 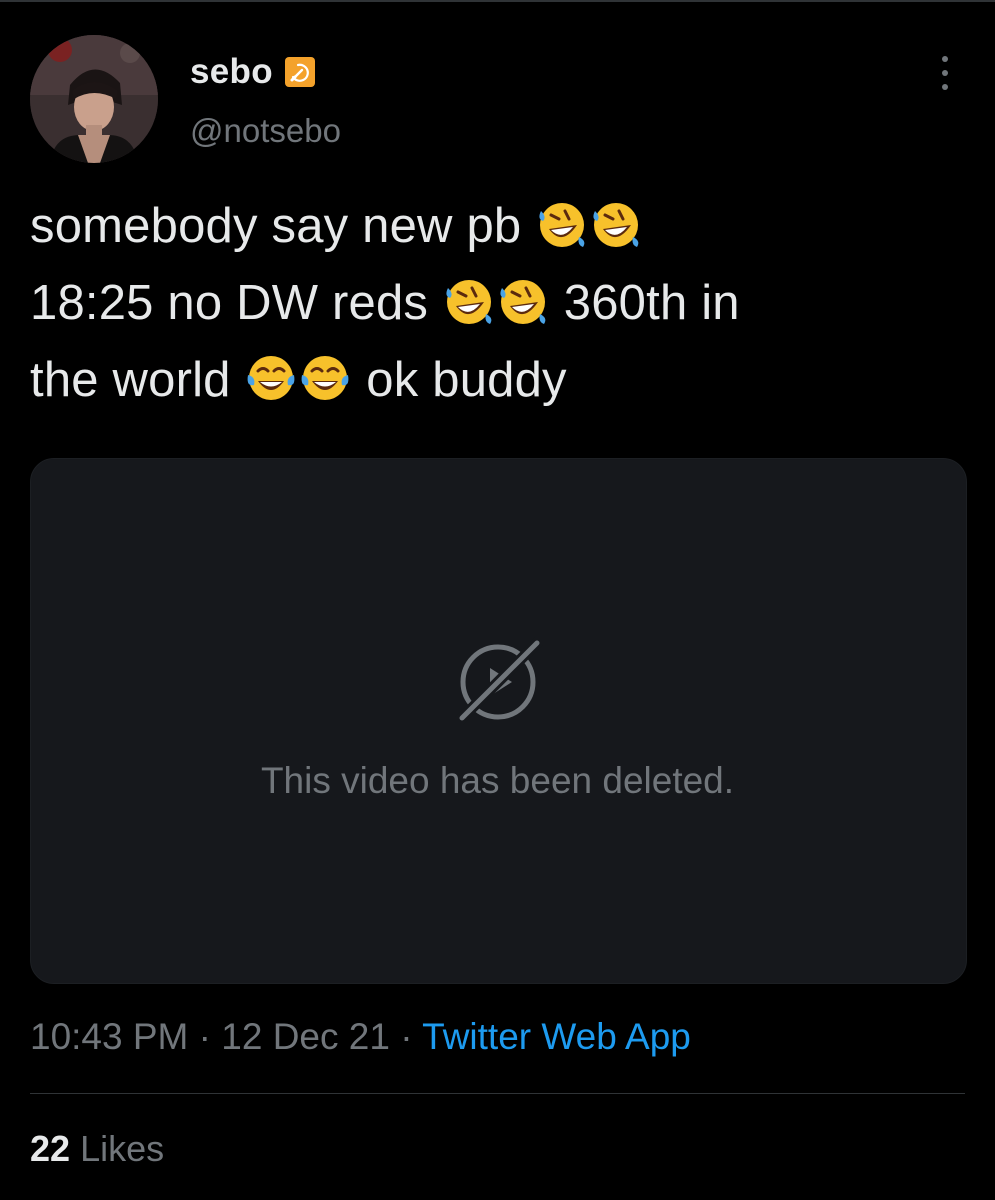 I want to click on tweet-date: 12 Dec 21, so click(x=305, y=1036).